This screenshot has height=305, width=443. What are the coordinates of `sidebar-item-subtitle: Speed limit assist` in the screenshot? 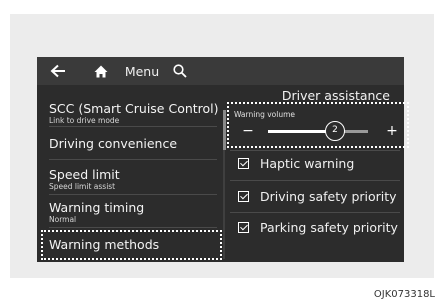 It's located at (82, 186).